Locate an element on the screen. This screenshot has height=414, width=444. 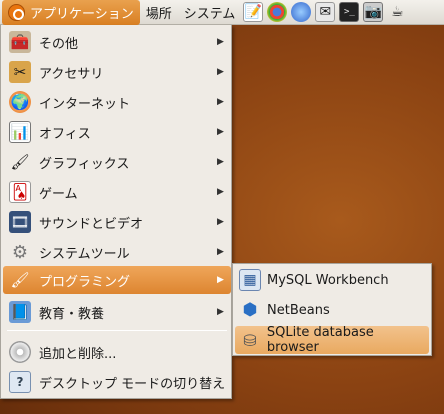
menu-item-label: インターネット is located at coordinates (85, 104).